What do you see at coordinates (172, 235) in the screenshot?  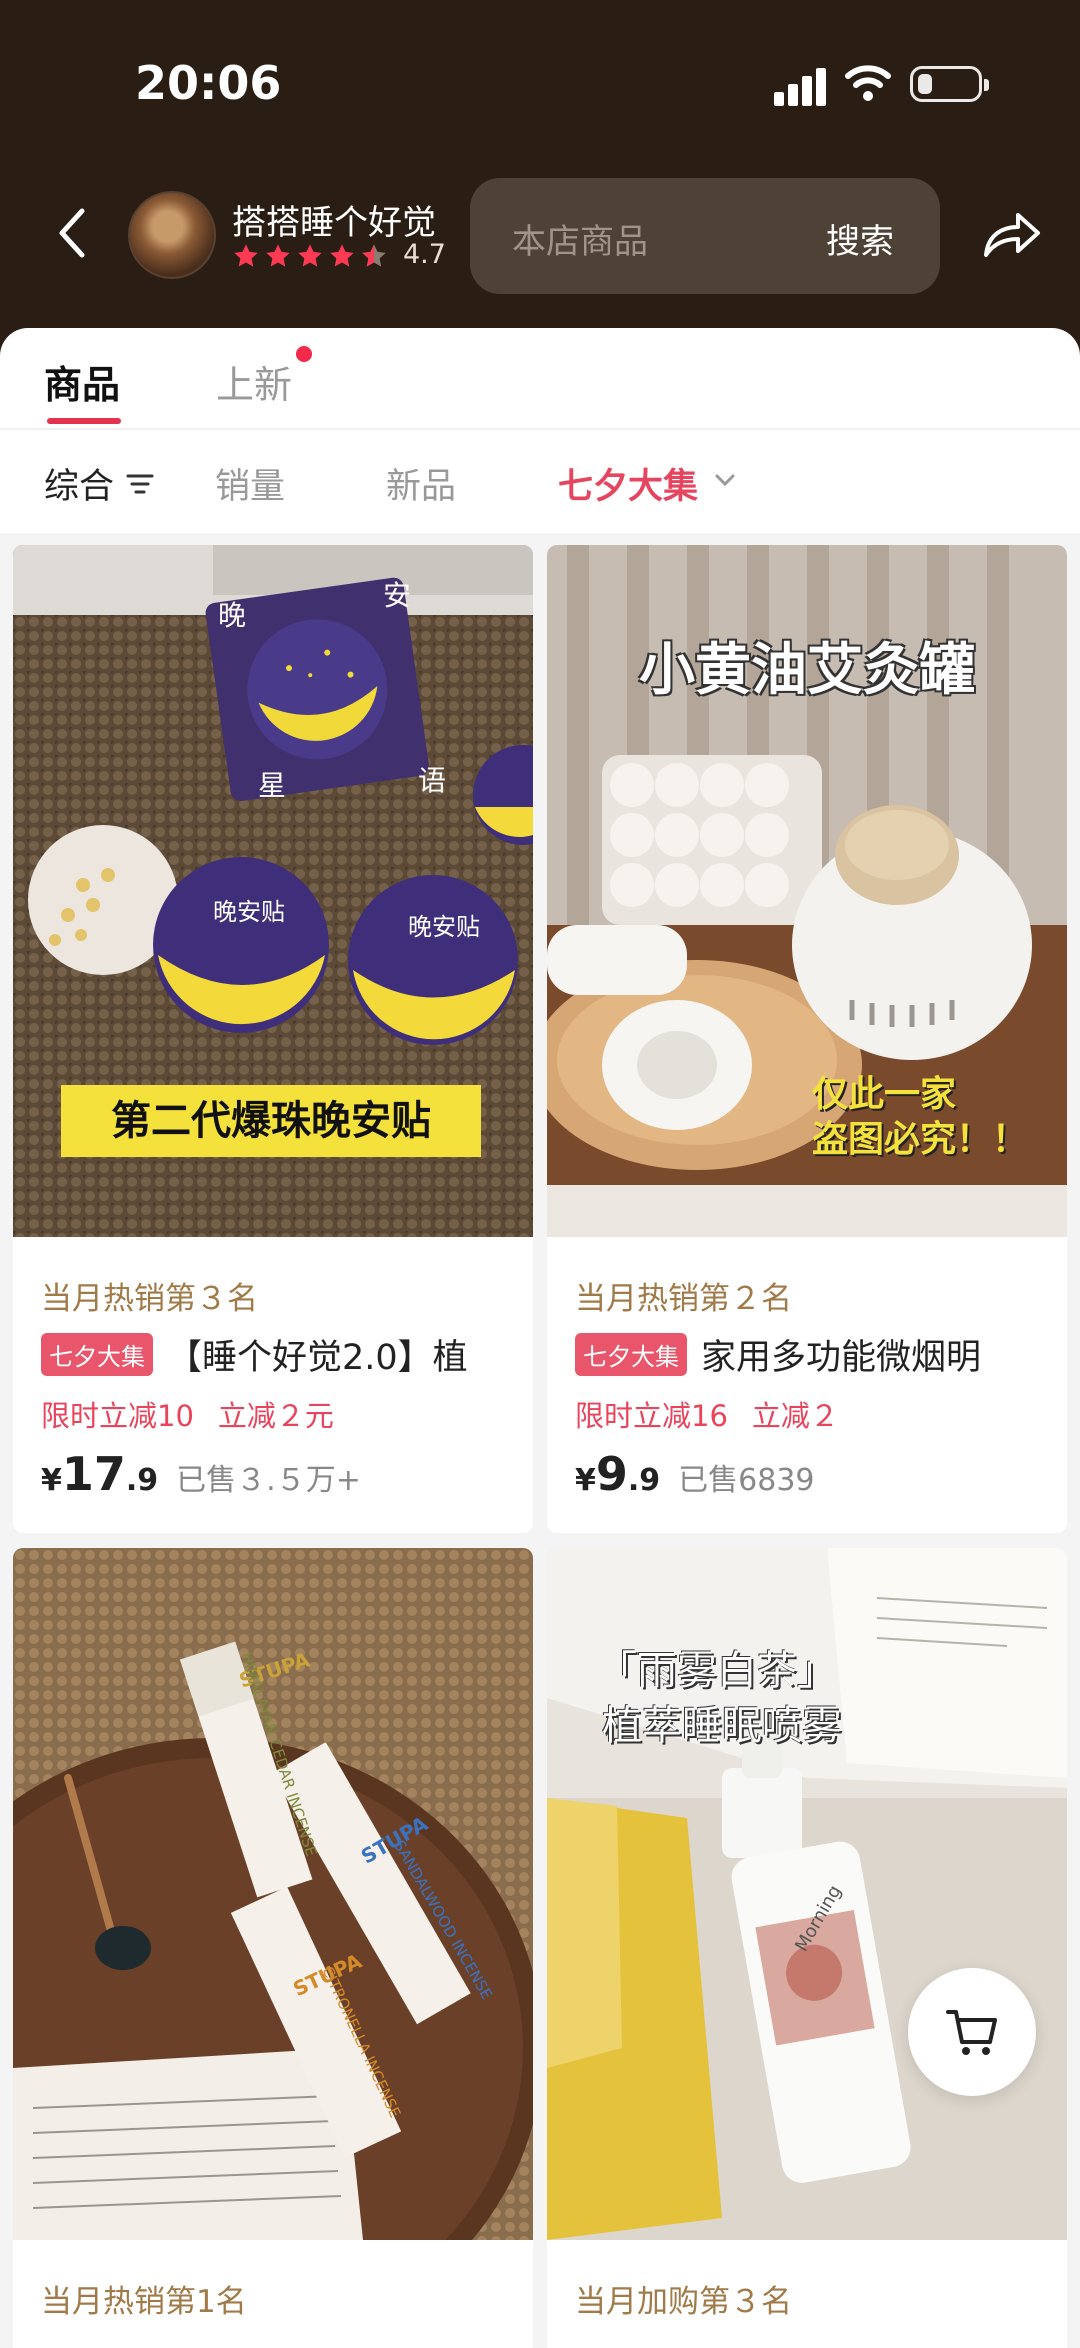 I see `store-avatar` at bounding box center [172, 235].